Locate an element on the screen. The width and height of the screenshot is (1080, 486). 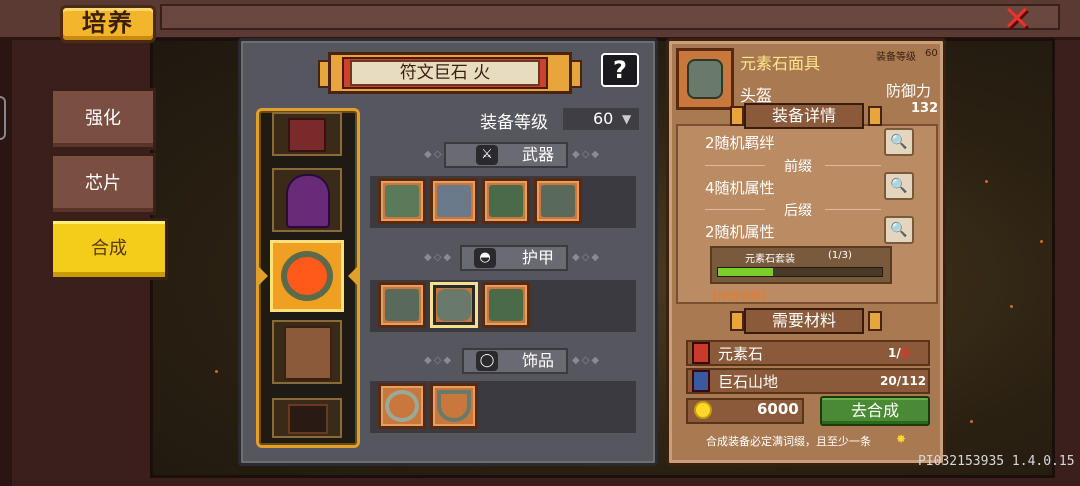
stone-necklace-icon is located at coordinates (454, 406).